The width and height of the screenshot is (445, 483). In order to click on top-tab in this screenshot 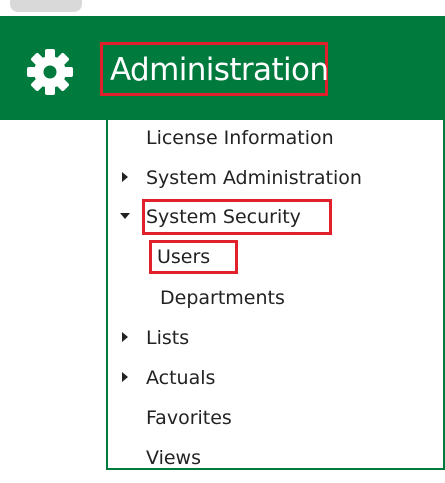, I will do `click(46, 6)`.